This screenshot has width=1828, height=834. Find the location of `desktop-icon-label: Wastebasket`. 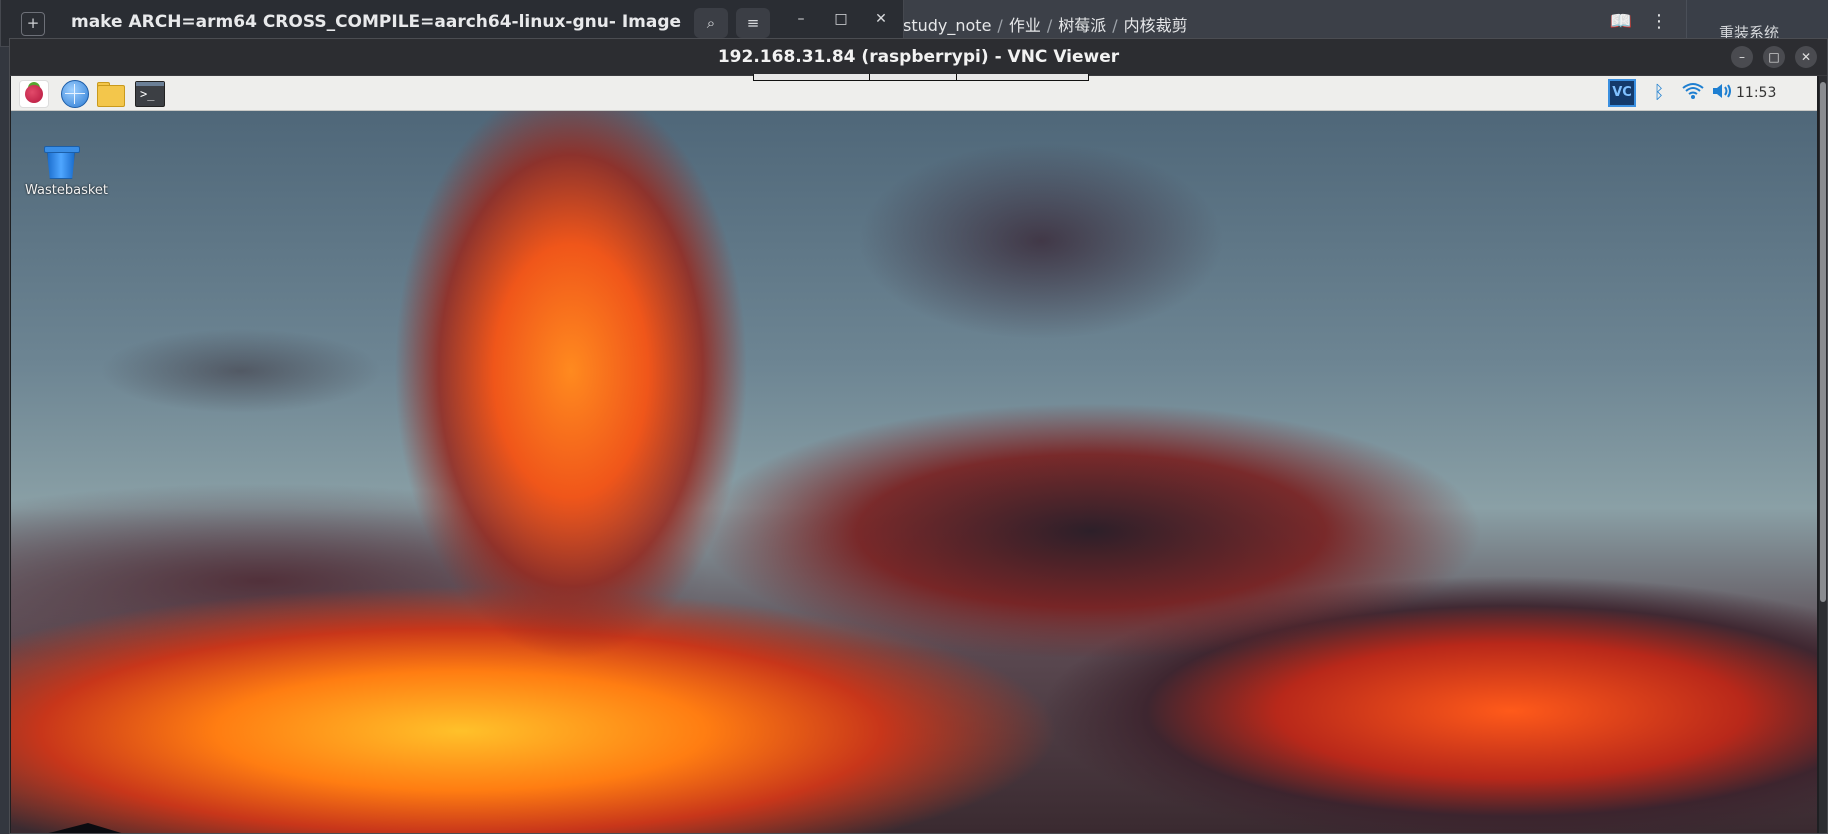

desktop-icon-label: Wastebasket is located at coordinates (67, 190).